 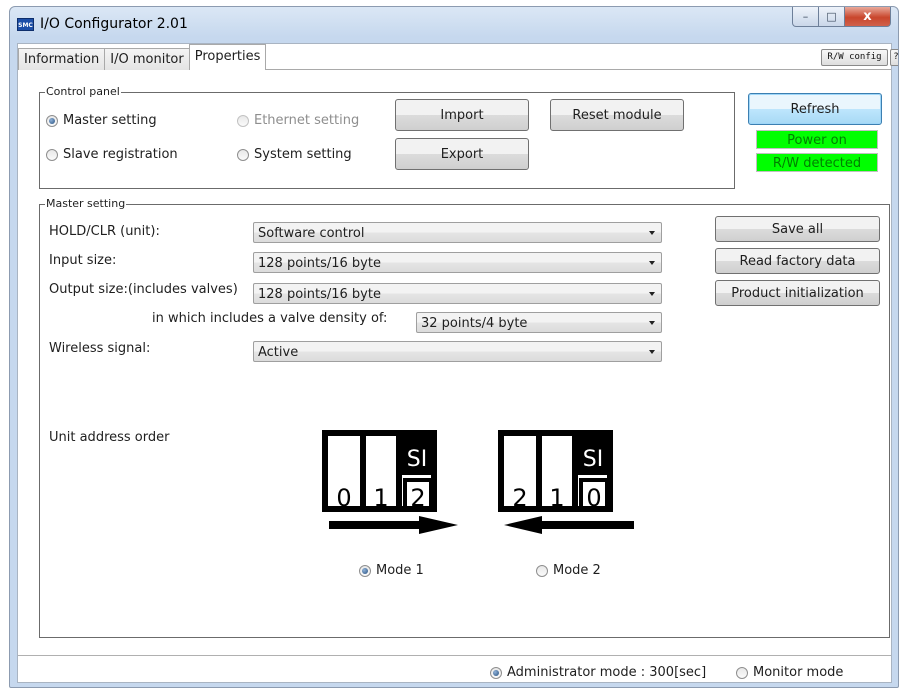 What do you see at coordinates (120, 154) in the screenshot?
I see `slave-registration-label: Slave registration` at bounding box center [120, 154].